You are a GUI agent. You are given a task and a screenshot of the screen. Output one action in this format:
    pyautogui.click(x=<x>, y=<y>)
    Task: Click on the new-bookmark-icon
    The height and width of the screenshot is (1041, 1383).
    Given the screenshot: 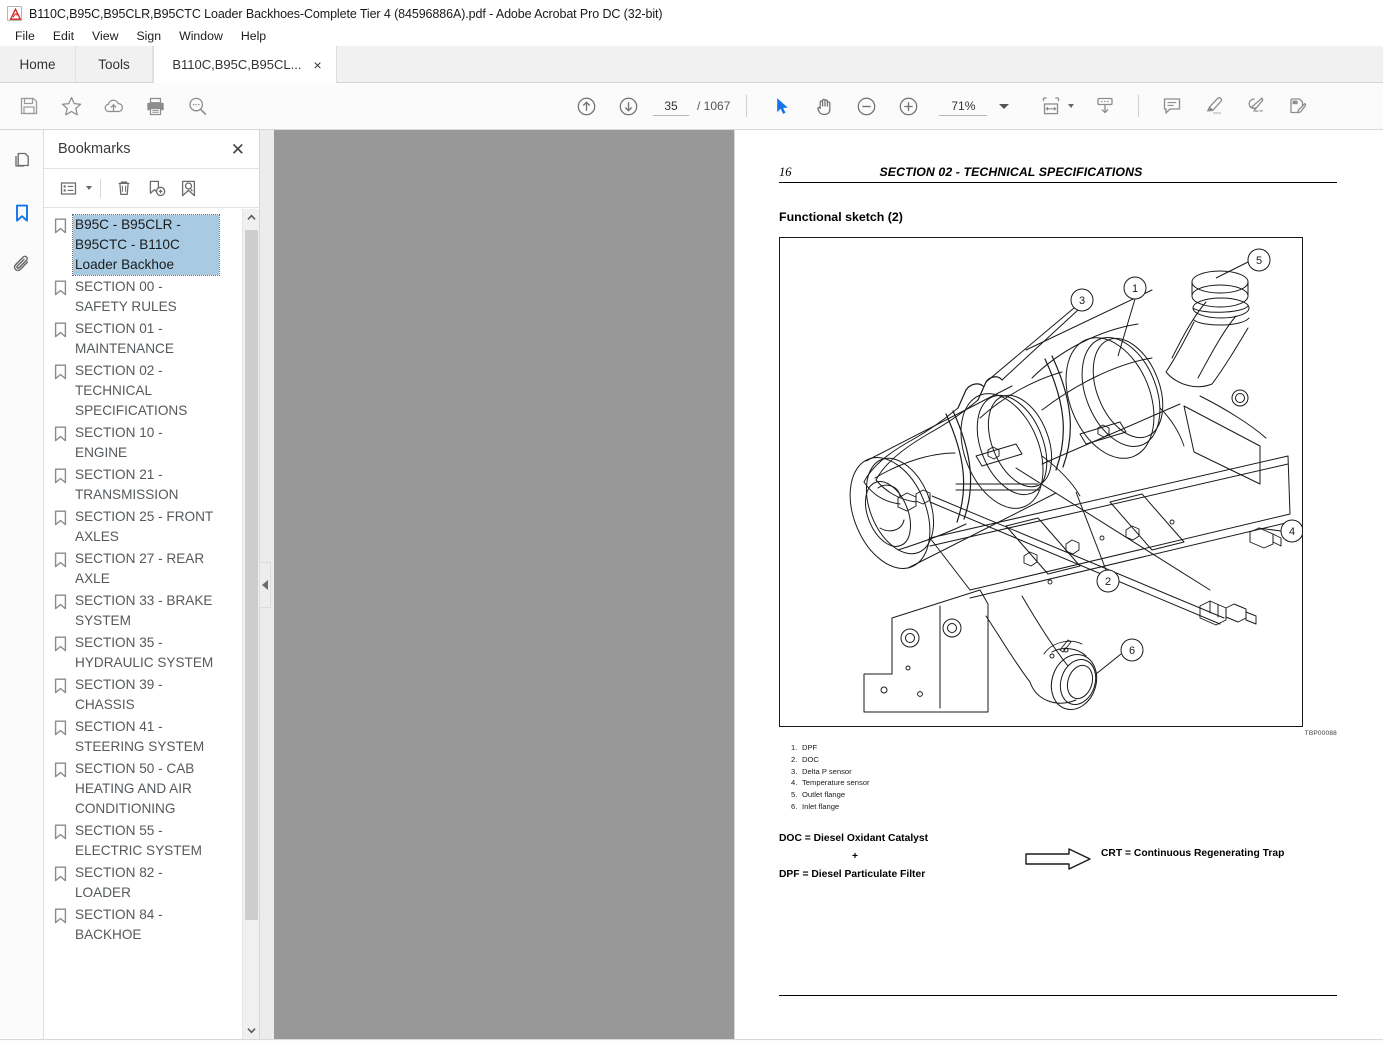 What is the action you would take?
    pyautogui.click(x=156, y=188)
    